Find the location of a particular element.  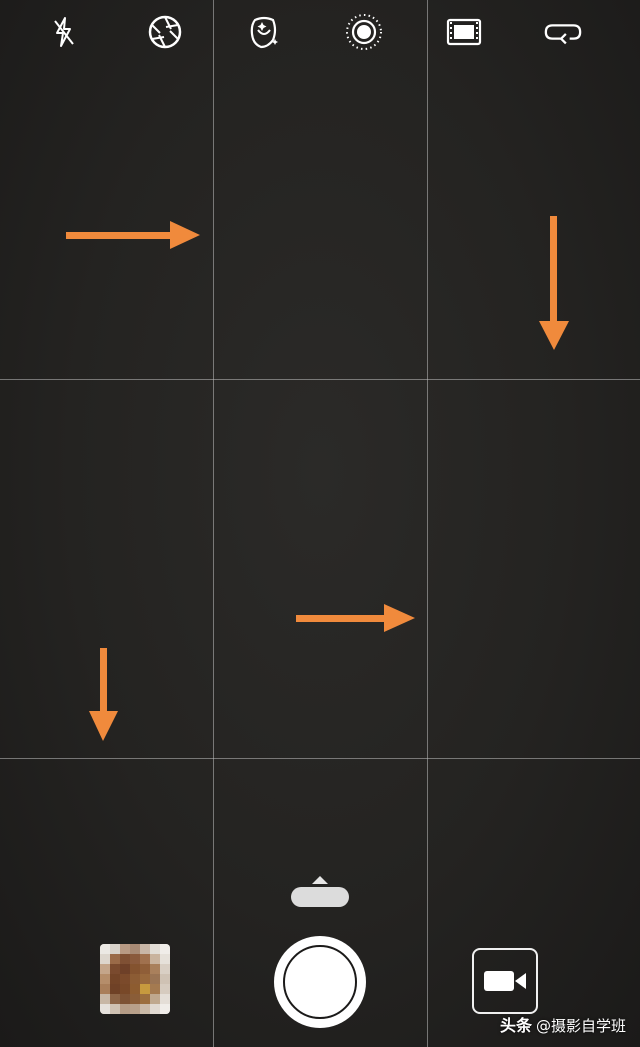

filmstrip-button is located at coordinates (464, 32).